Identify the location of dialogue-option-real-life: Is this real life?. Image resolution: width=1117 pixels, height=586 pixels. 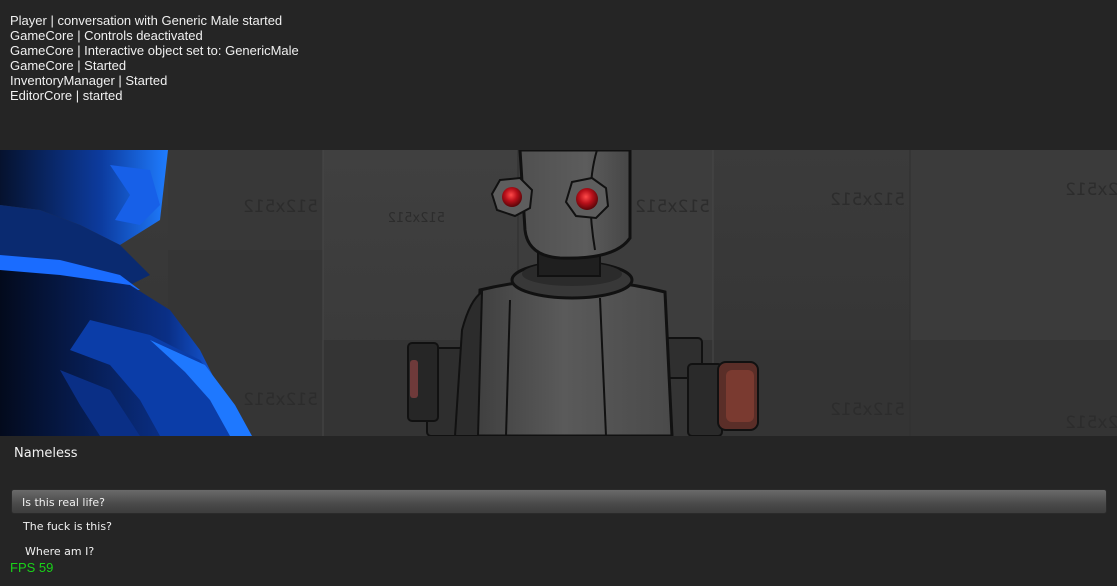
(559, 501).